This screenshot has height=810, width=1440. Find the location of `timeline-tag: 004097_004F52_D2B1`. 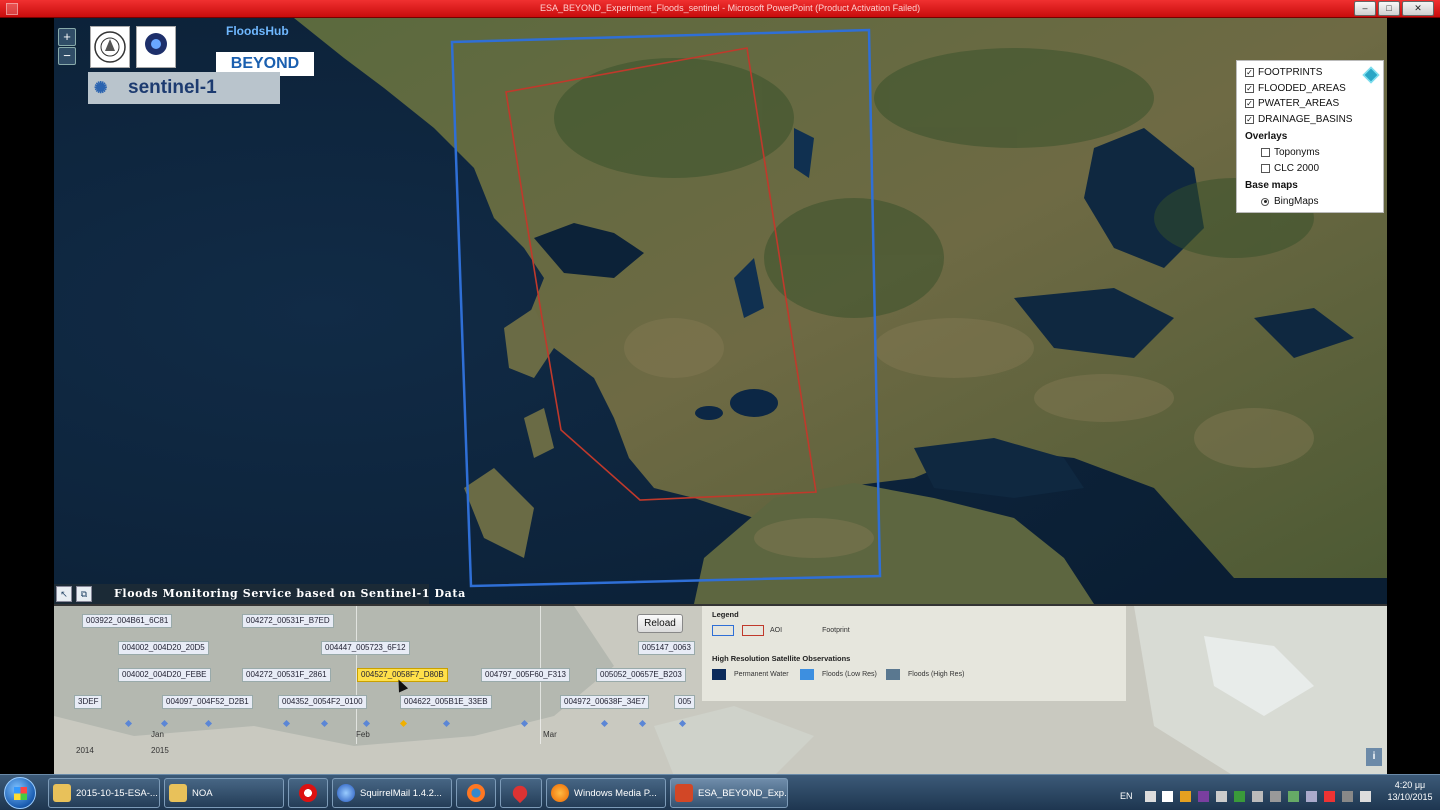

timeline-tag: 004097_004F52_D2B1 is located at coordinates (207, 702).